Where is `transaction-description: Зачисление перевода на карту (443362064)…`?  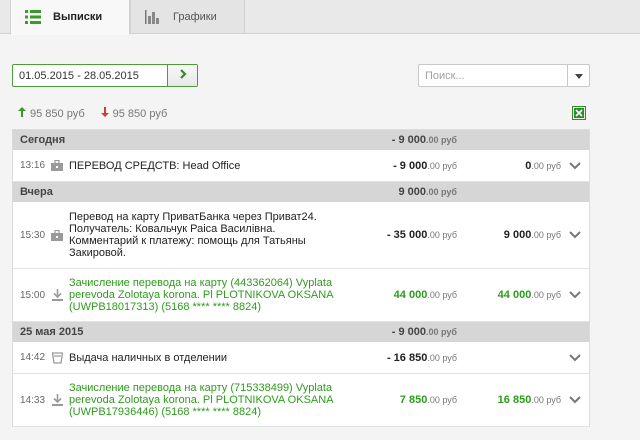 transaction-description: Зачисление перевода на карту (443362064)… is located at coordinates (201, 295).